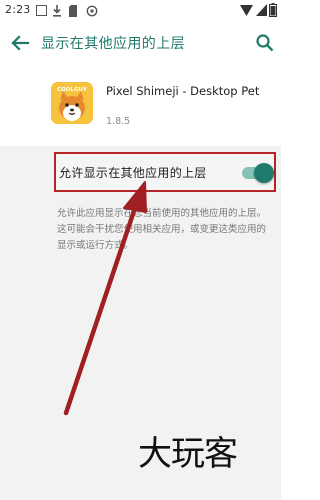  What do you see at coordinates (246, 10) in the screenshot?
I see `wifi-icon` at bounding box center [246, 10].